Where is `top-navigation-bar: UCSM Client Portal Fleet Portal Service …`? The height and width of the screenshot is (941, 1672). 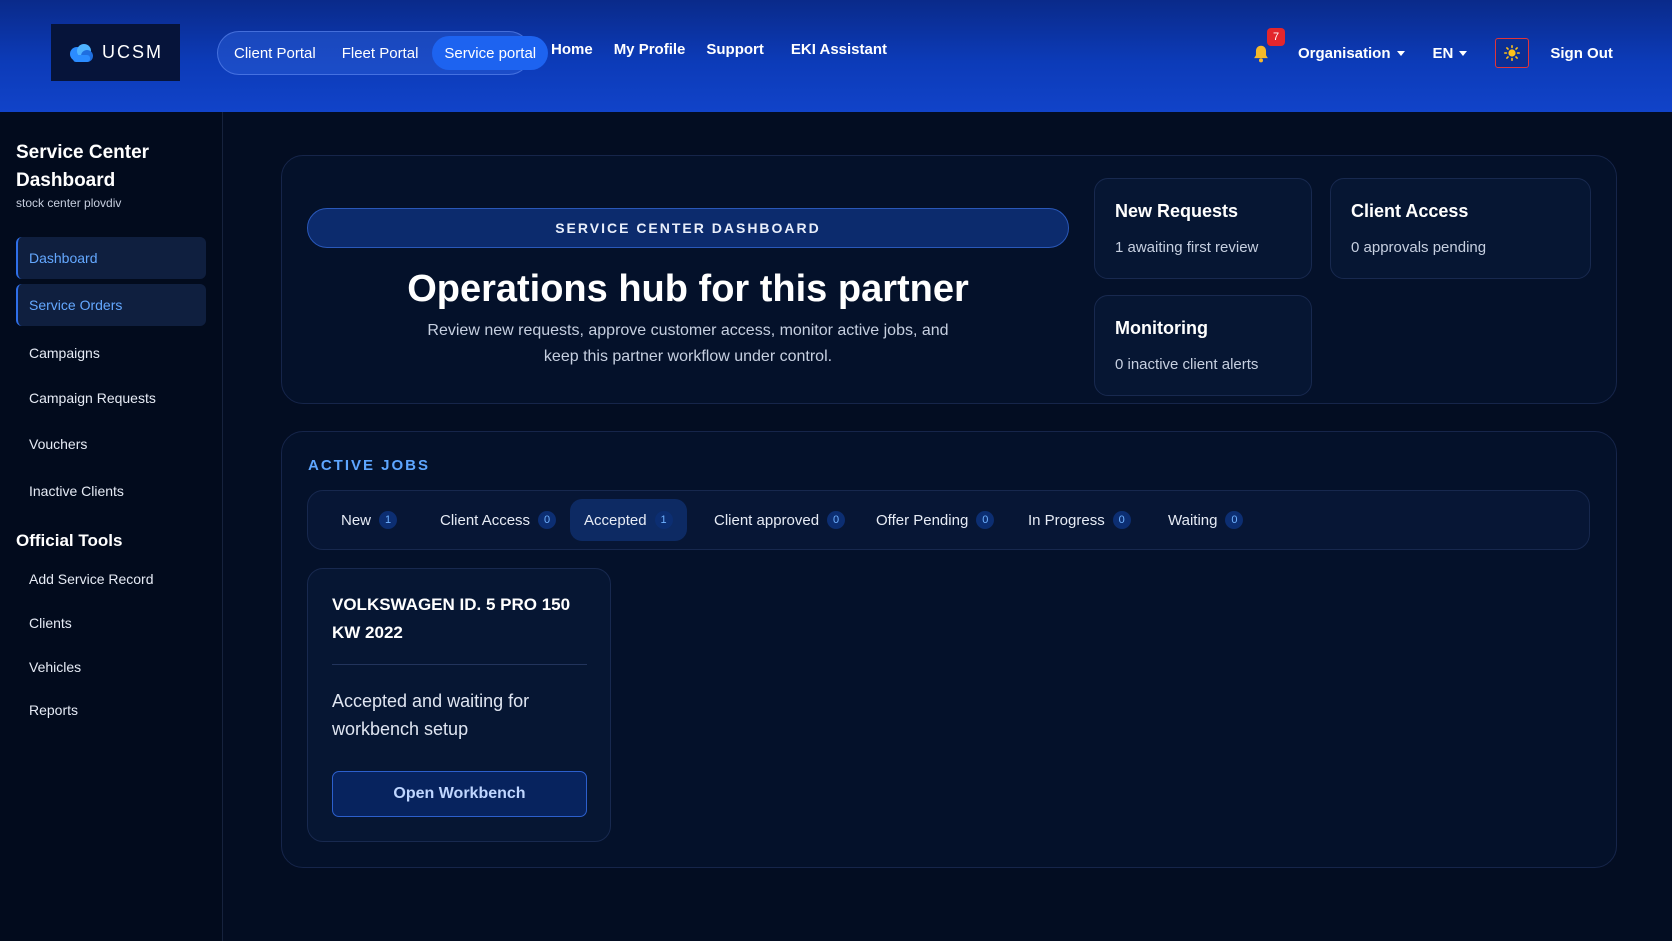
top-navigation-bar: UCSM Client Portal Fleet Portal Service … is located at coordinates (836, 56).